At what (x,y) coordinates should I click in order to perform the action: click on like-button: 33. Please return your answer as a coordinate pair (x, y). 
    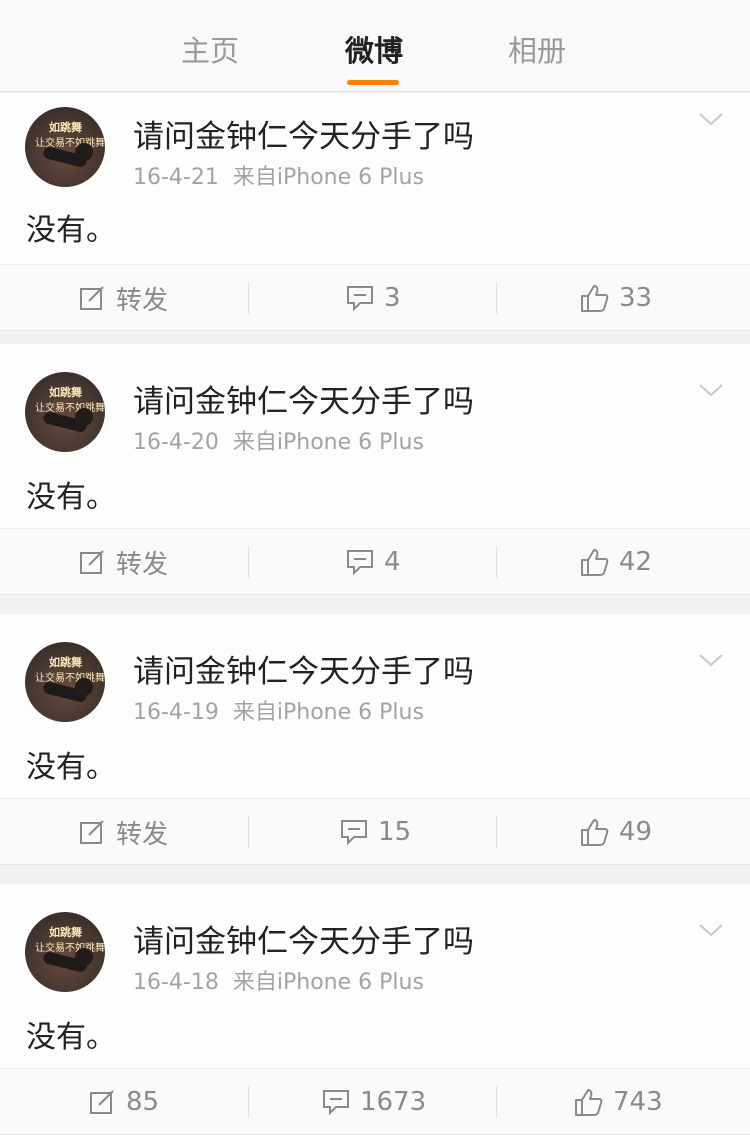
    Looking at the image, I should click on (615, 298).